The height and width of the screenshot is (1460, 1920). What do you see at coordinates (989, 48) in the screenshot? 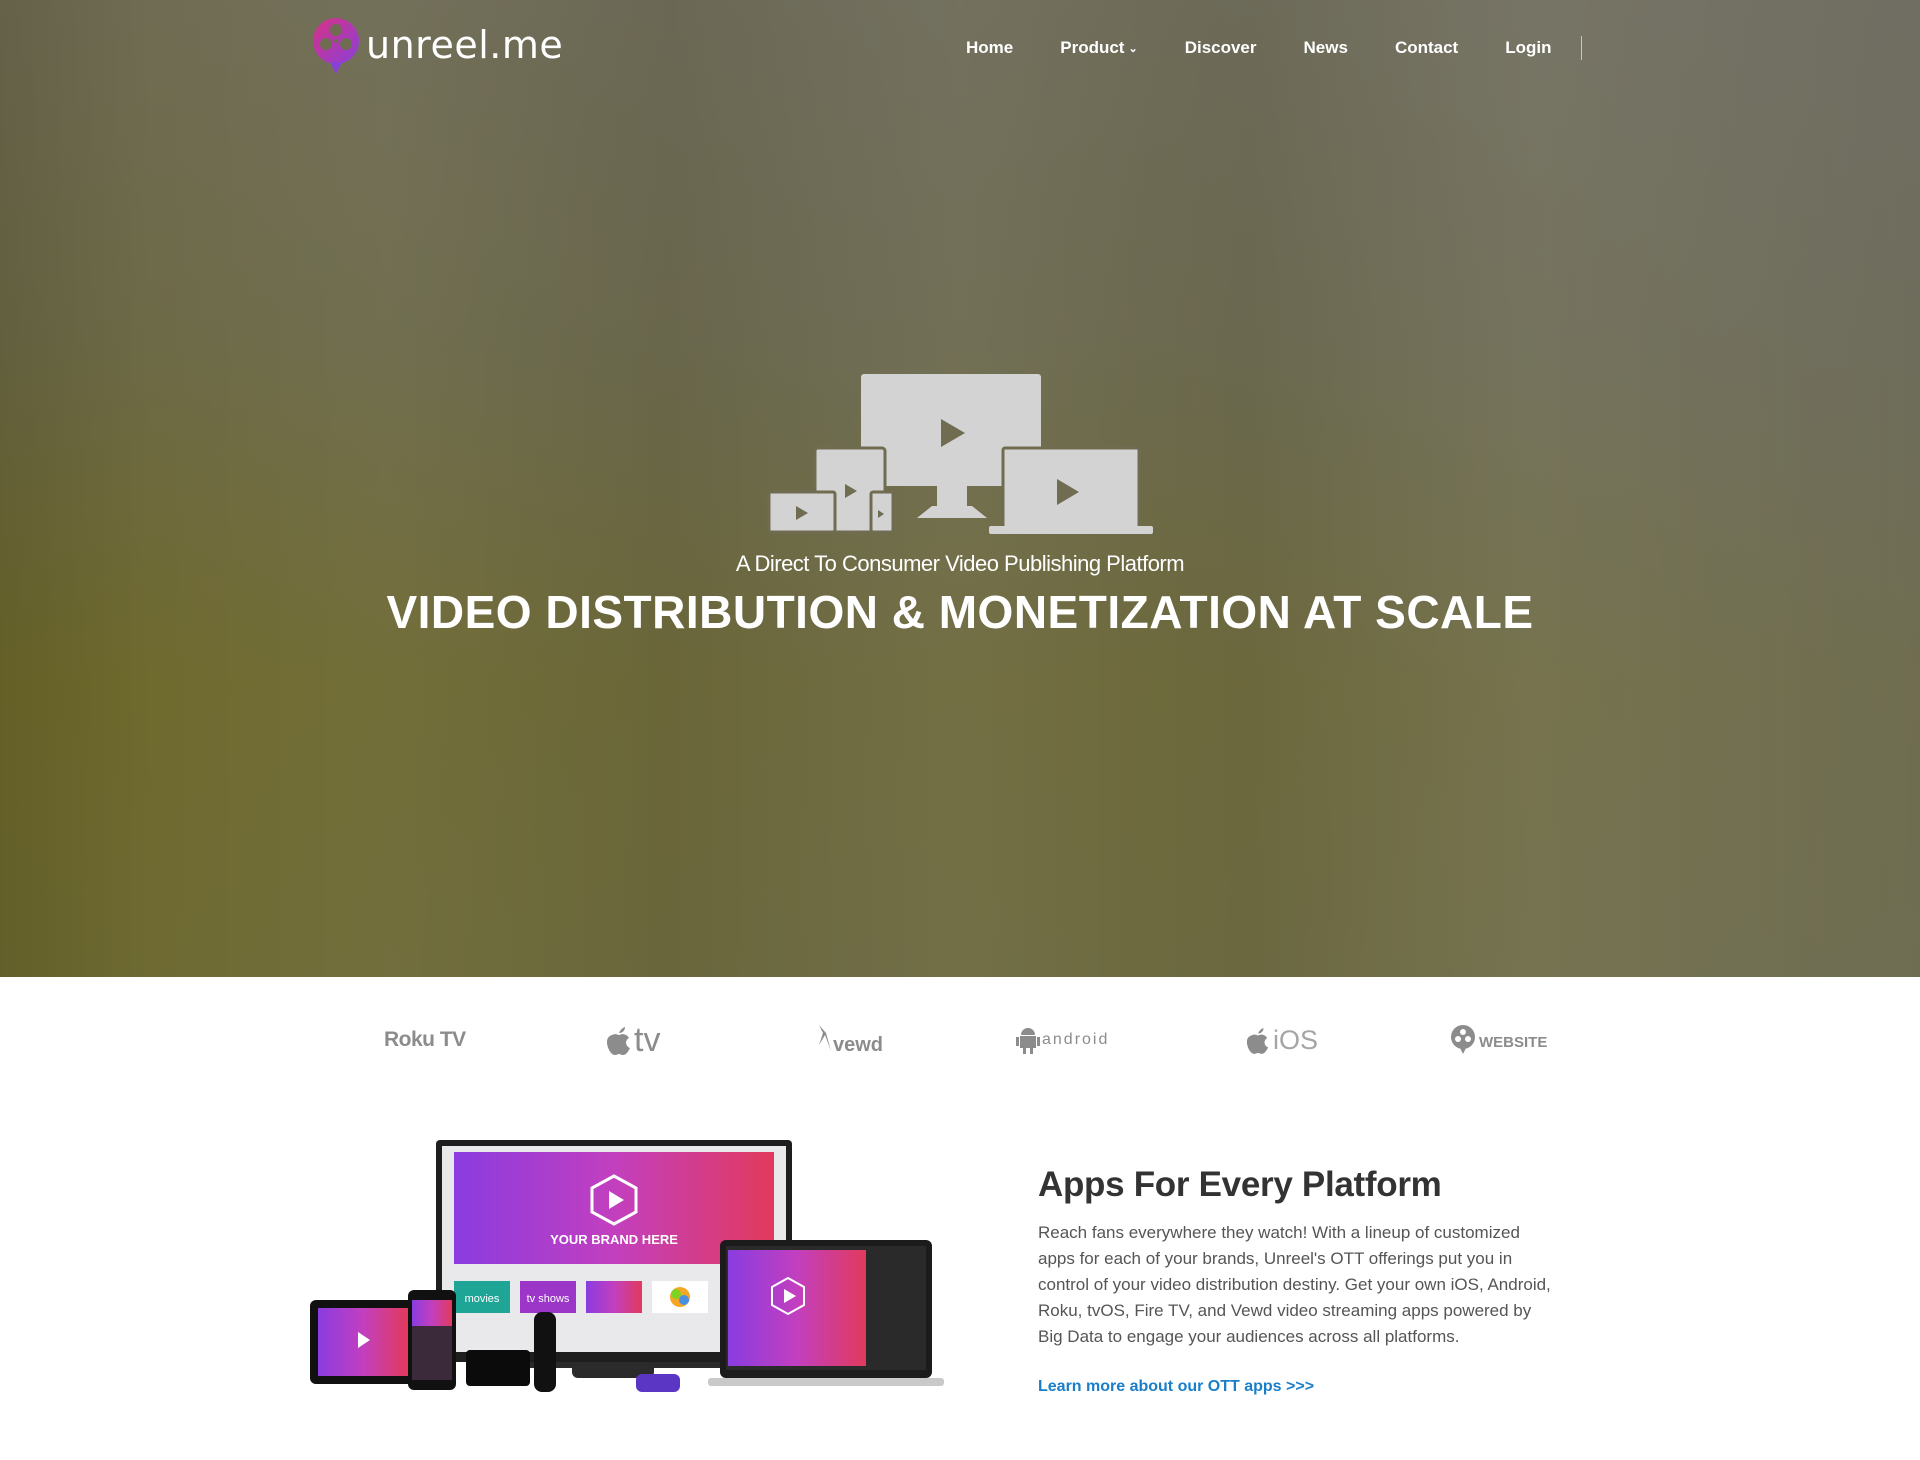
I see `nav-home: Home` at bounding box center [989, 48].